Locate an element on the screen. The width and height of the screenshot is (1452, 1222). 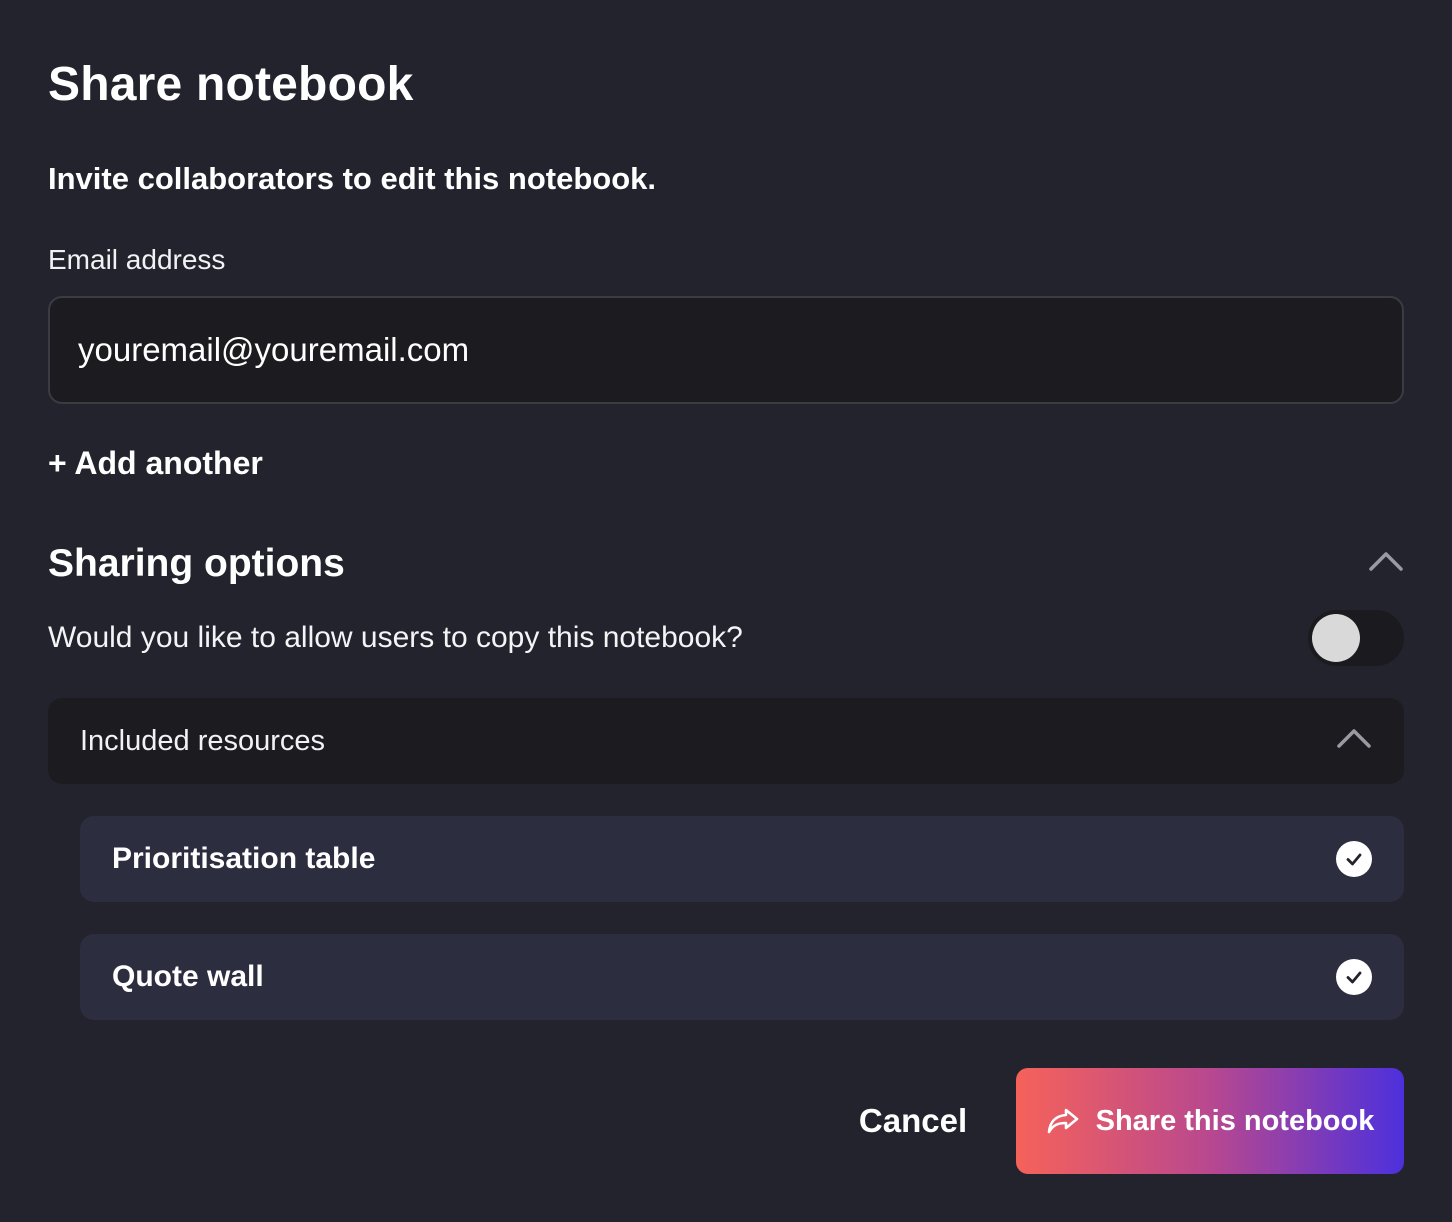
cancel-button: Cancel is located at coordinates (913, 1121).